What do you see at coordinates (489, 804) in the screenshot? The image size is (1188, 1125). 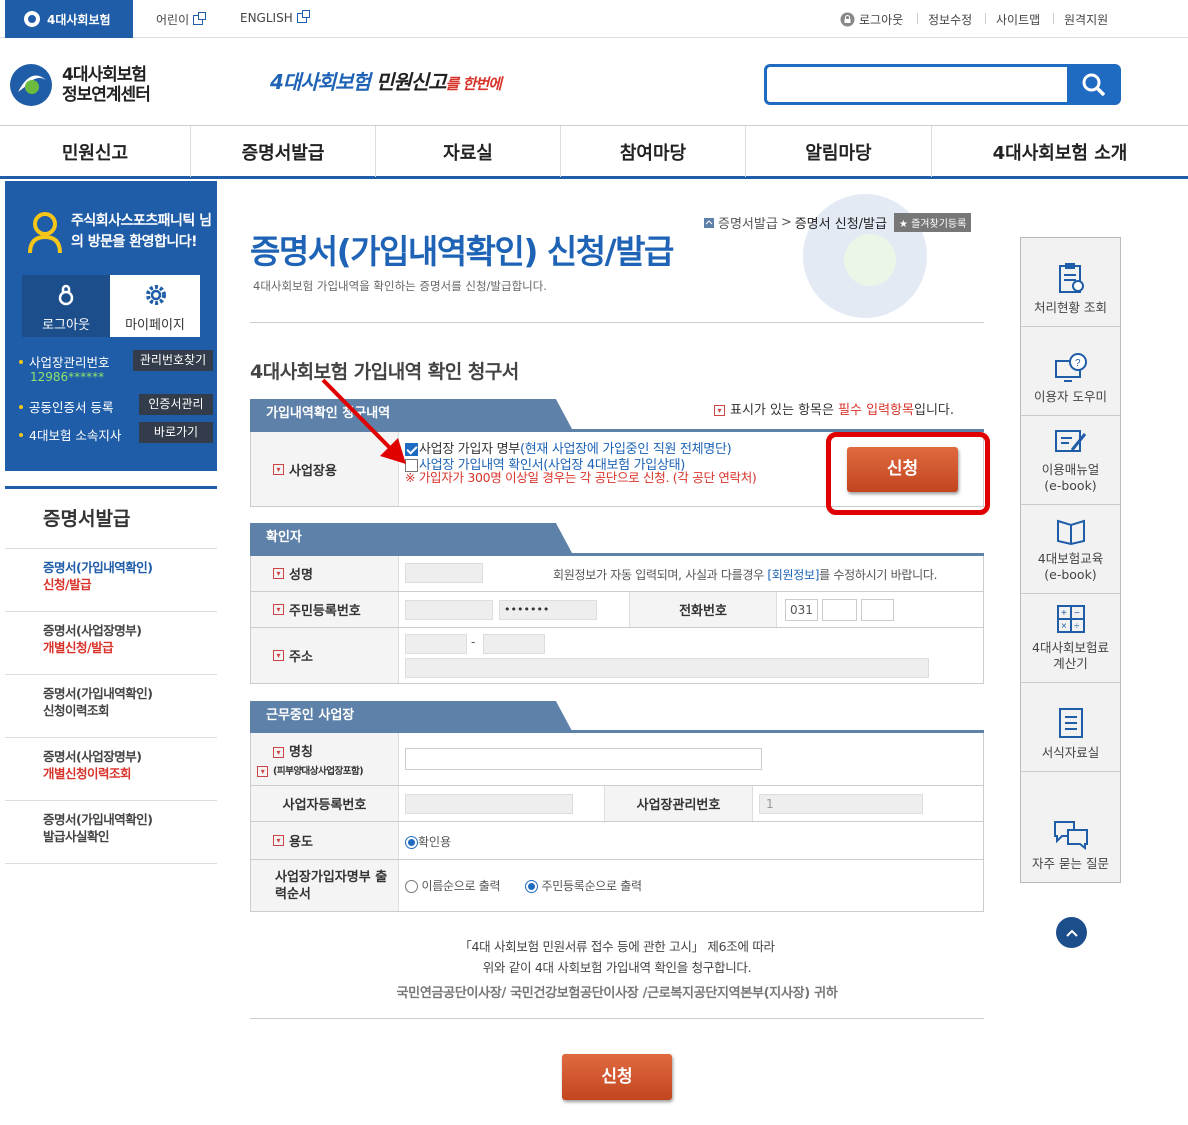 I see `bizreg-field` at bounding box center [489, 804].